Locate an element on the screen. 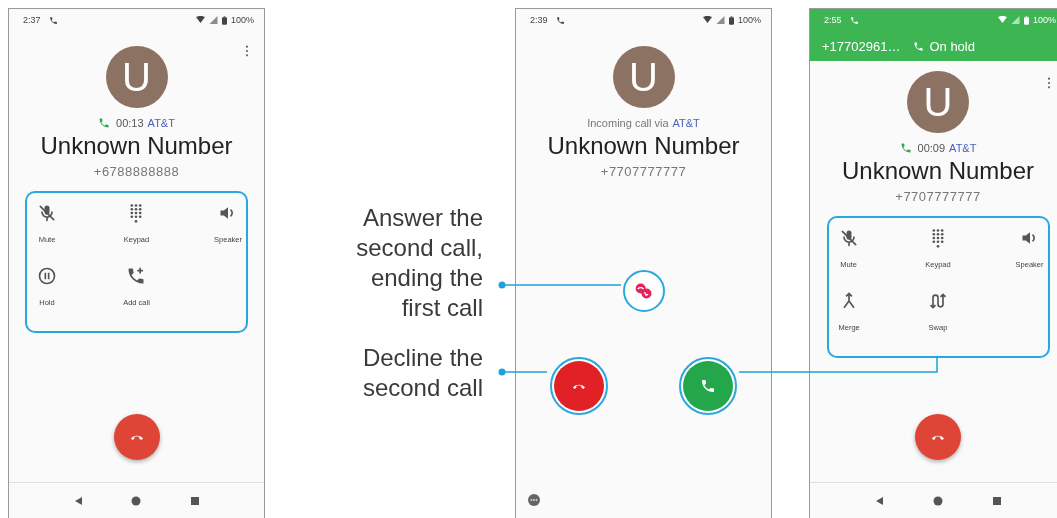  mute-icon is located at coordinates (47, 213).